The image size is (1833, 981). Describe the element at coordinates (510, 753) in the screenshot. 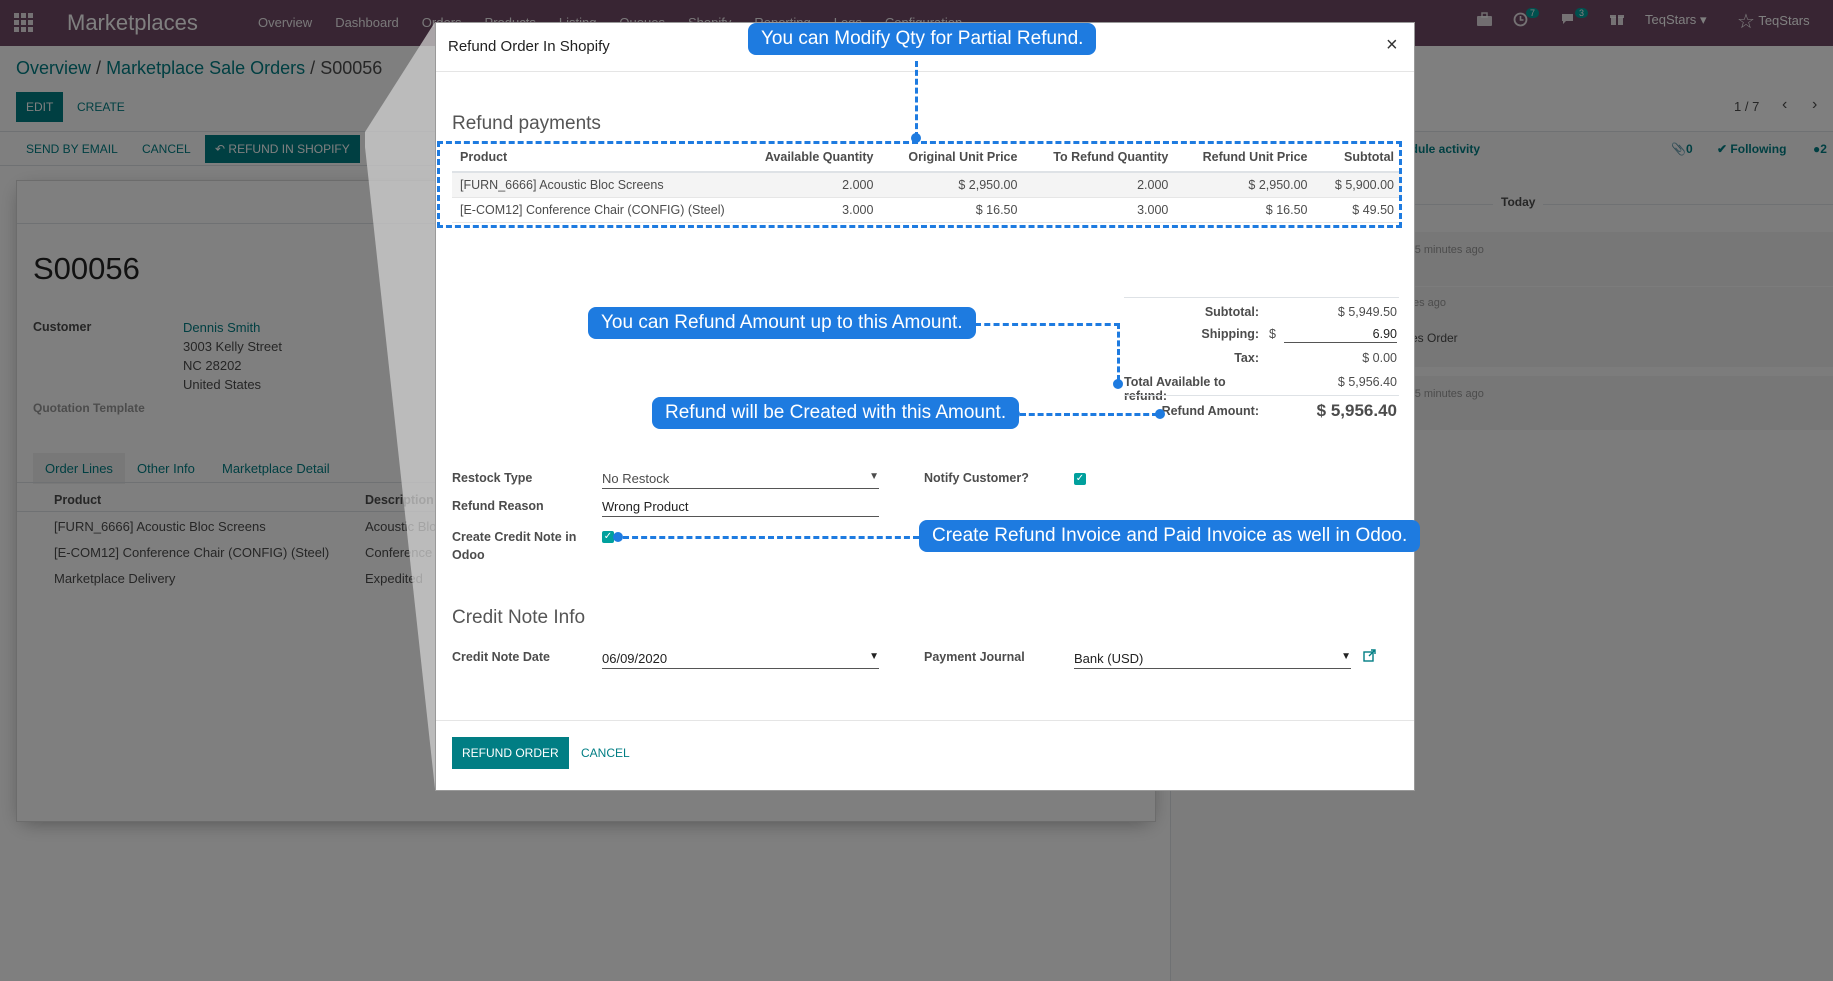

I see `refund-order-button: REFUND ORDER` at that location.